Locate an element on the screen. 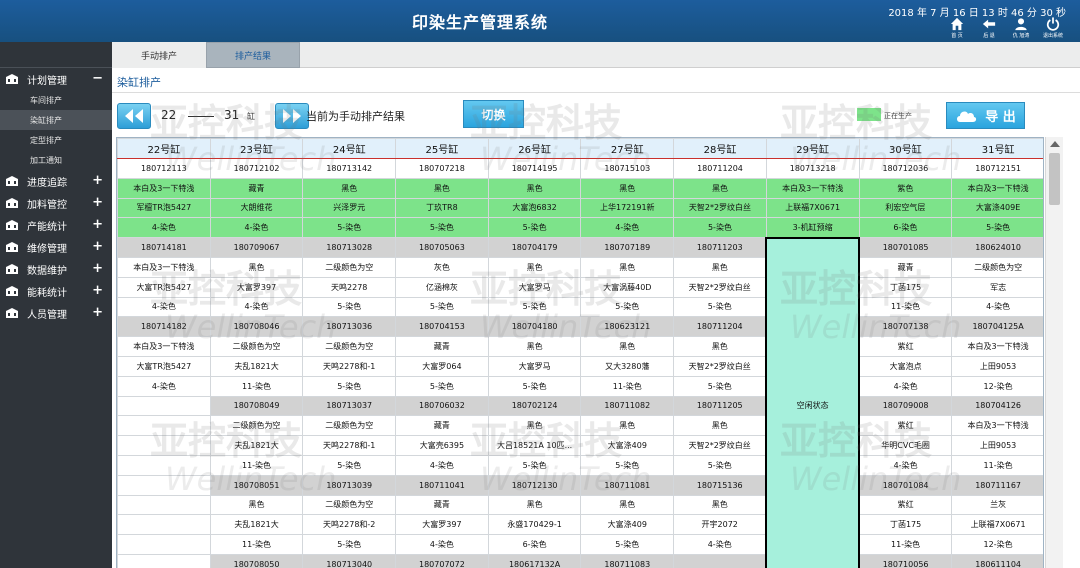 The width and height of the screenshot is (1080, 568). table-cell: 开宇2072 is located at coordinates (720, 525).